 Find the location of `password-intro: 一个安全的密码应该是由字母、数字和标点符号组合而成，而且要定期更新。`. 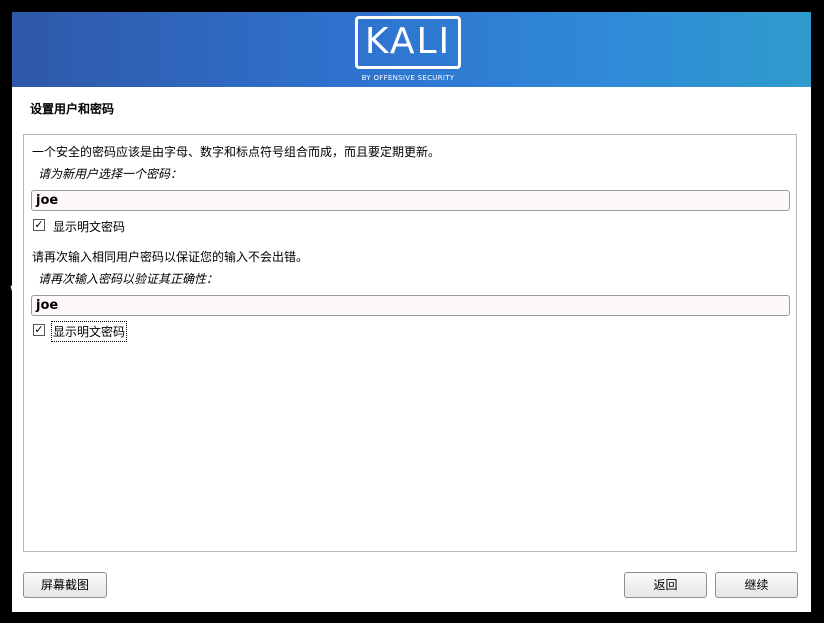

password-intro: 一个安全的密码应该是由字母、数字和标点符号组合而成，而且要定期更新。 is located at coordinates (236, 152).